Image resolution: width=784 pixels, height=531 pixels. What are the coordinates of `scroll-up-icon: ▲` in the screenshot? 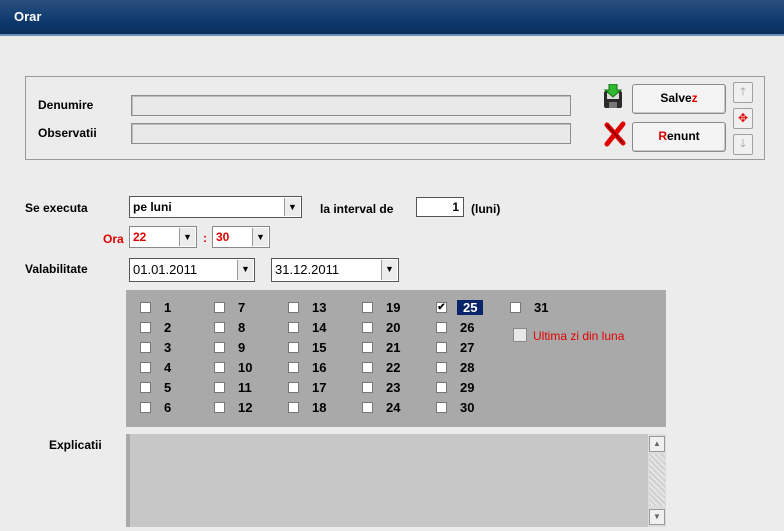 It's located at (657, 444).